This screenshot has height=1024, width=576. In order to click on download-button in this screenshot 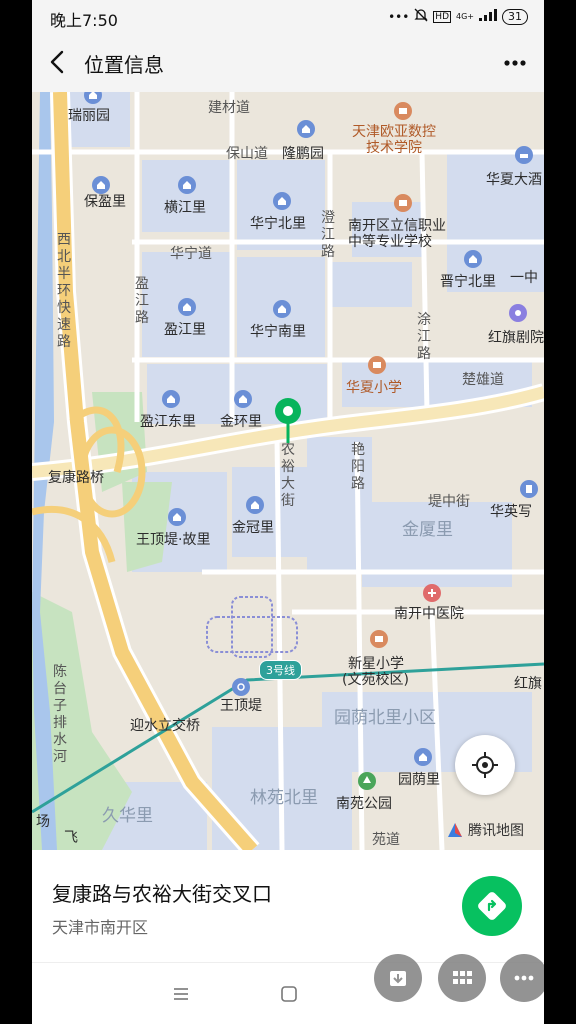, I will do `click(398, 978)`.